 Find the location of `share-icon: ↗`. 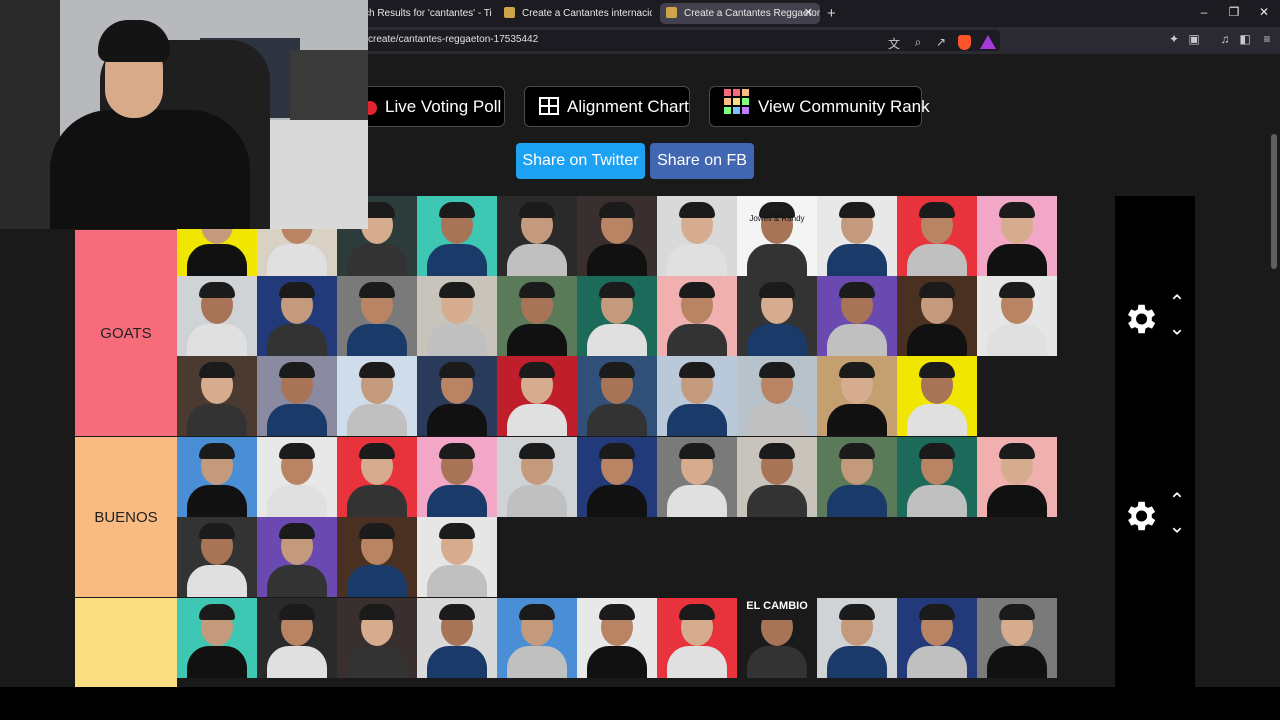

share-icon: ↗ is located at coordinates (941, 42).